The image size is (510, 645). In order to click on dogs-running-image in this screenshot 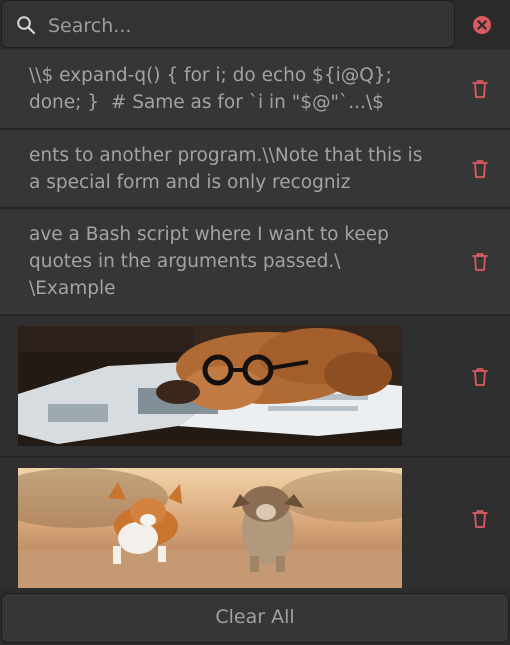, I will do `click(210, 528)`.